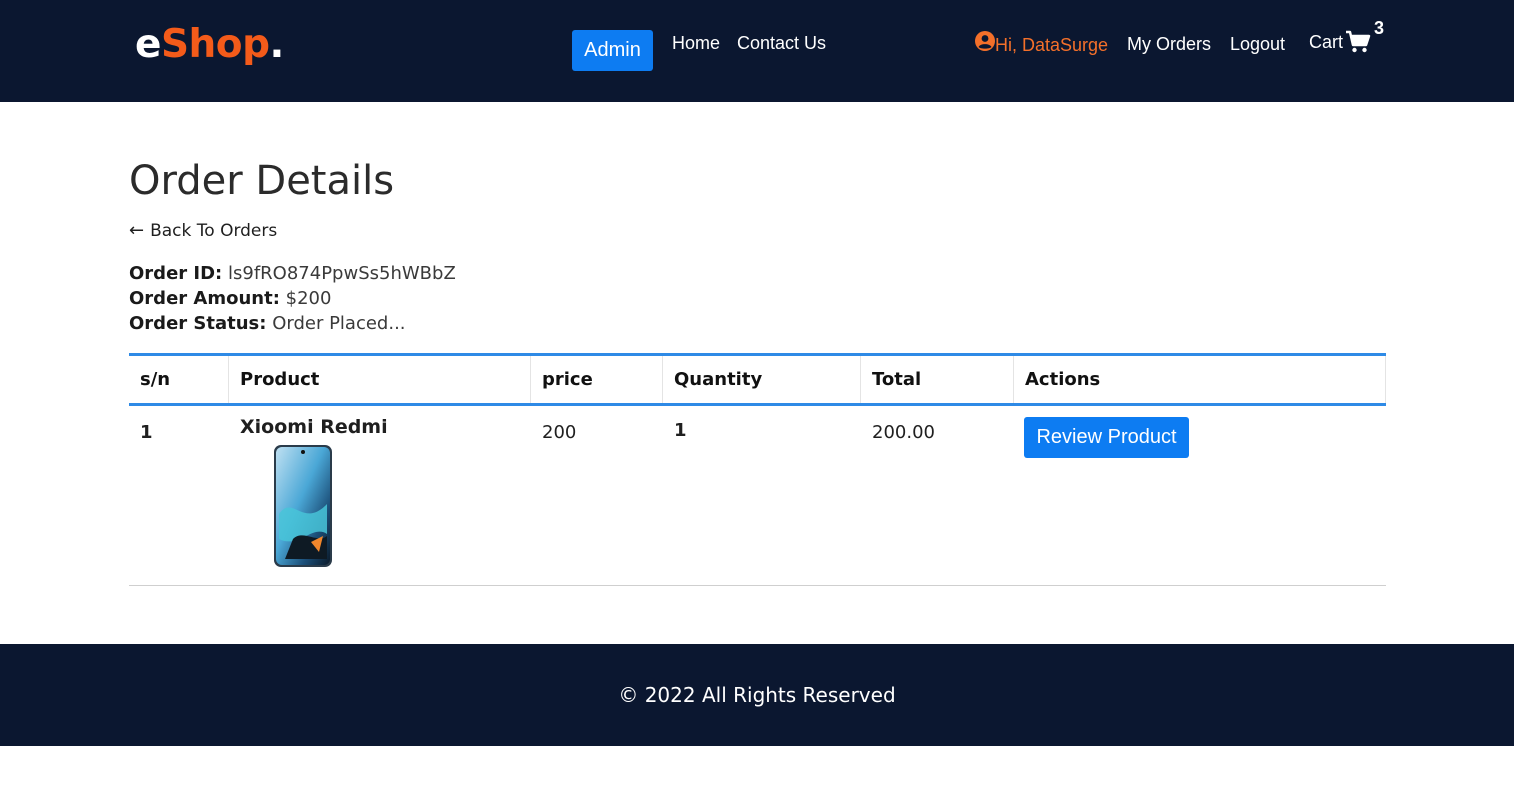  Describe the element at coordinates (612, 50) in the screenshot. I see `admin-button: Admin` at that location.